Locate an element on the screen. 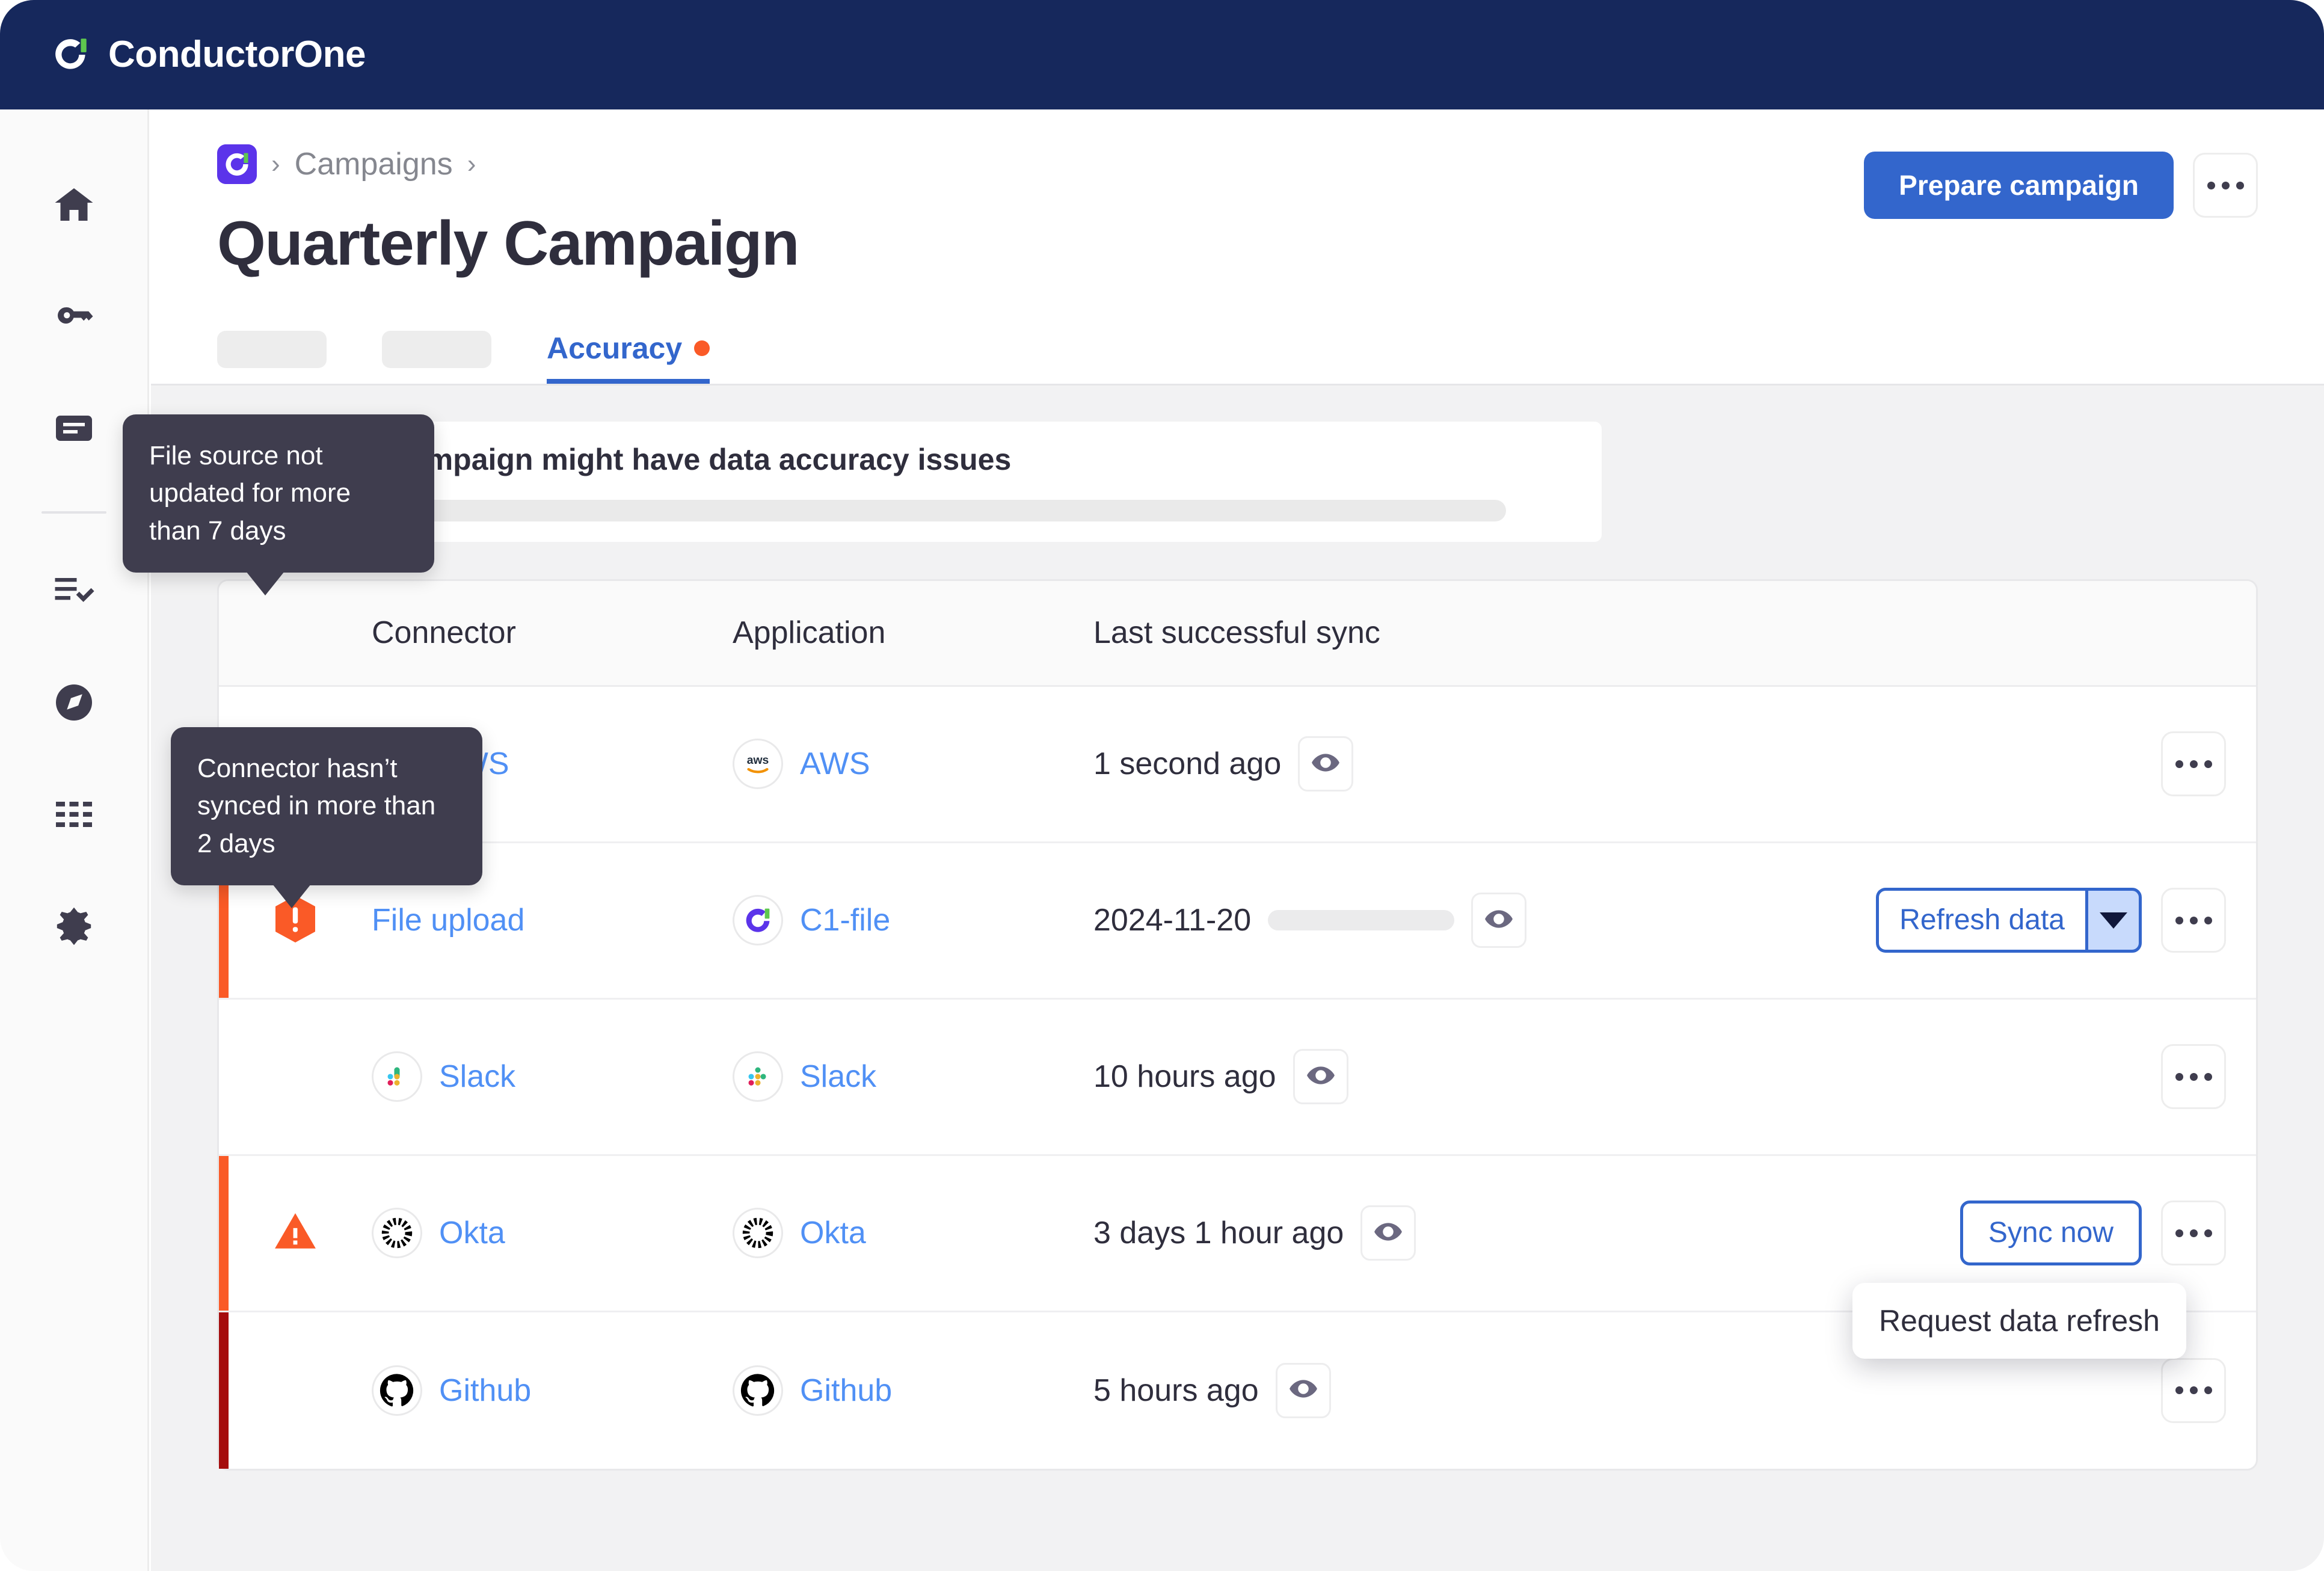 The height and width of the screenshot is (1571, 2324). refresh-data-button: Refresh data is located at coordinates (1980, 921).